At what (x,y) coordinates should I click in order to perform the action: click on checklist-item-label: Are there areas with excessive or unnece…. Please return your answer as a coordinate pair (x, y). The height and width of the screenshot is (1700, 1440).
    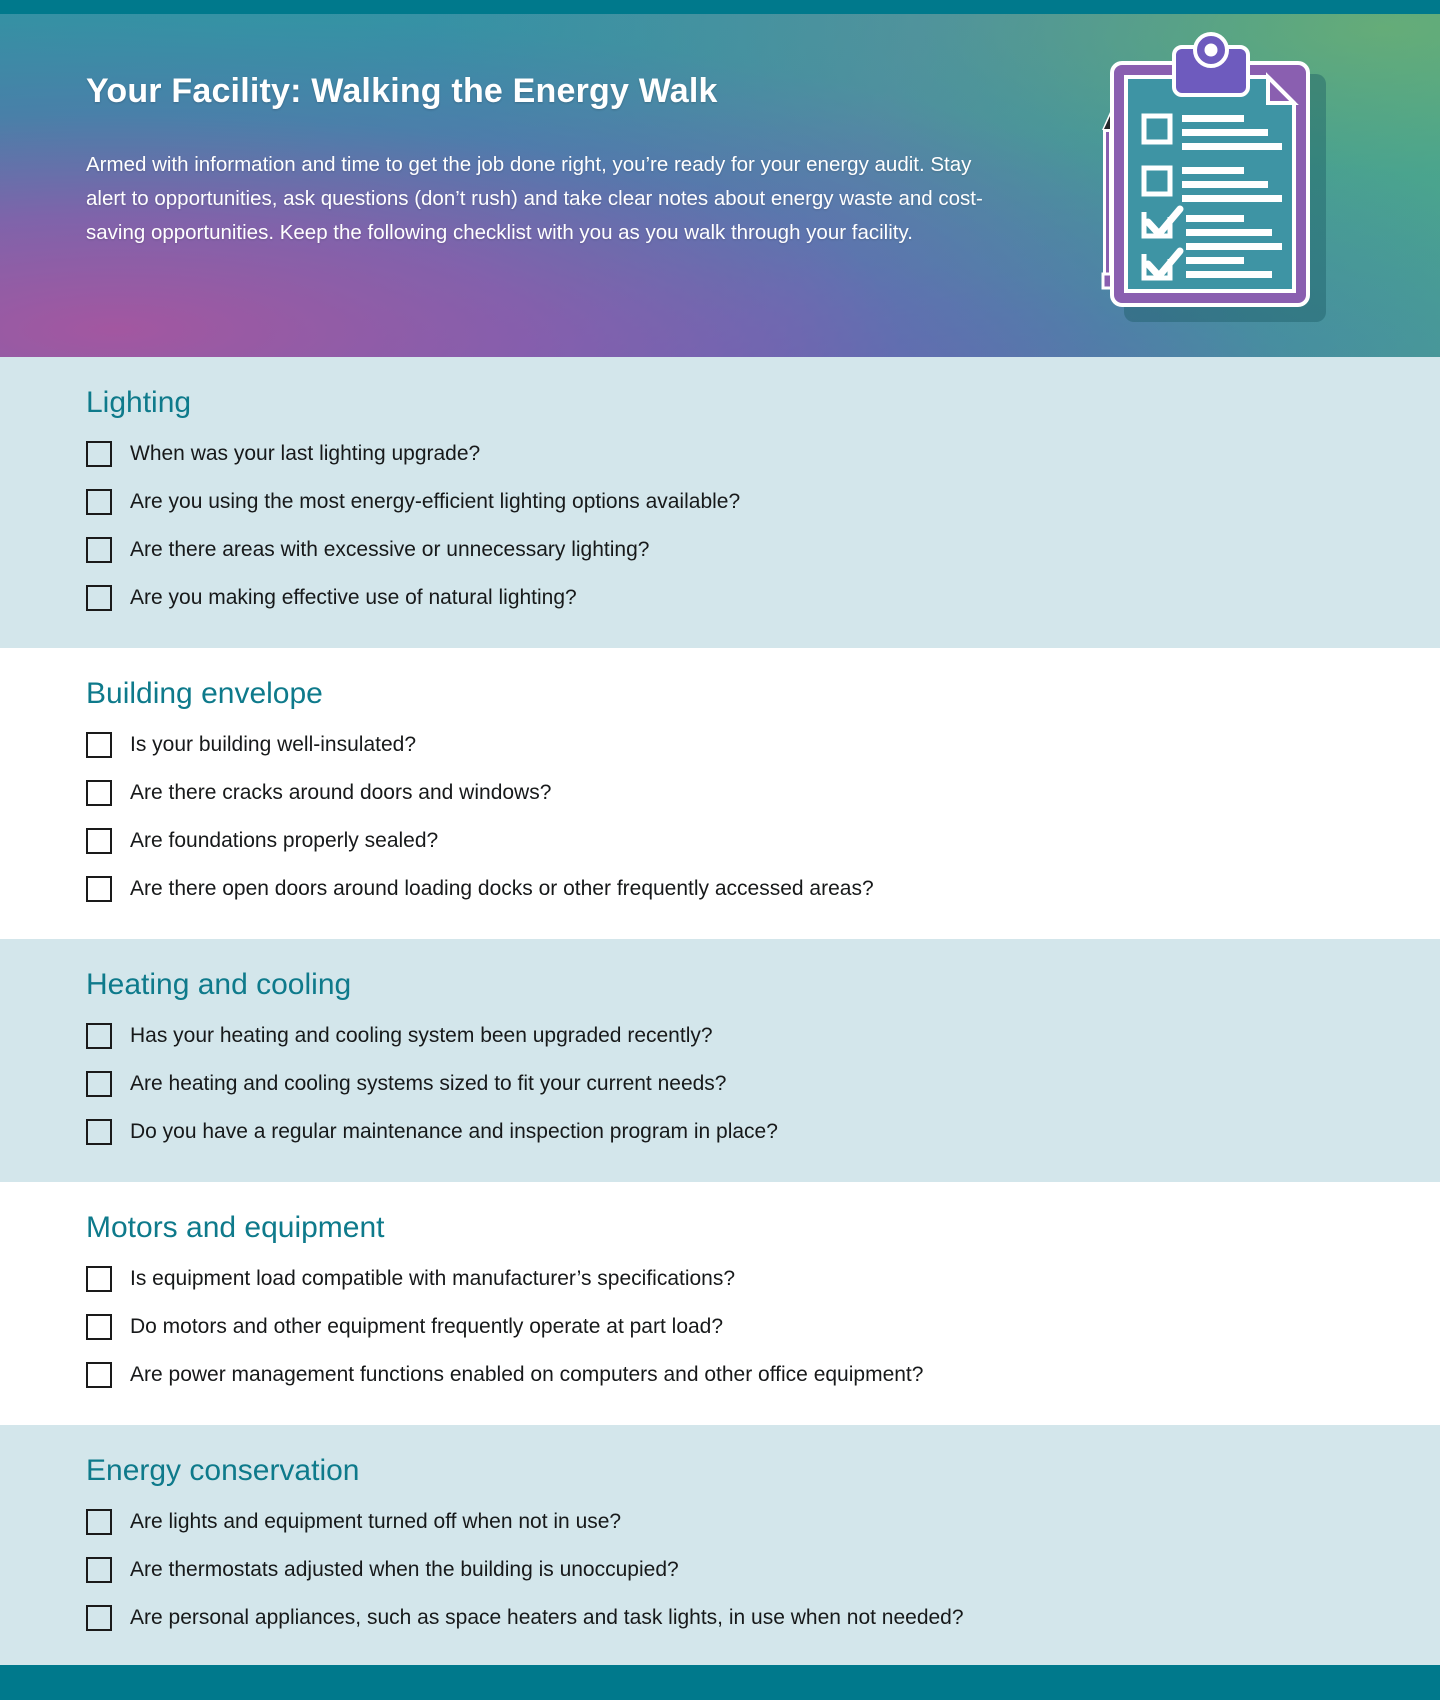
    Looking at the image, I should click on (390, 549).